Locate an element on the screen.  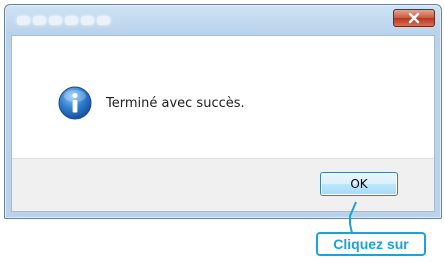
click-here-callout: Cliquez sur is located at coordinates (371, 244).